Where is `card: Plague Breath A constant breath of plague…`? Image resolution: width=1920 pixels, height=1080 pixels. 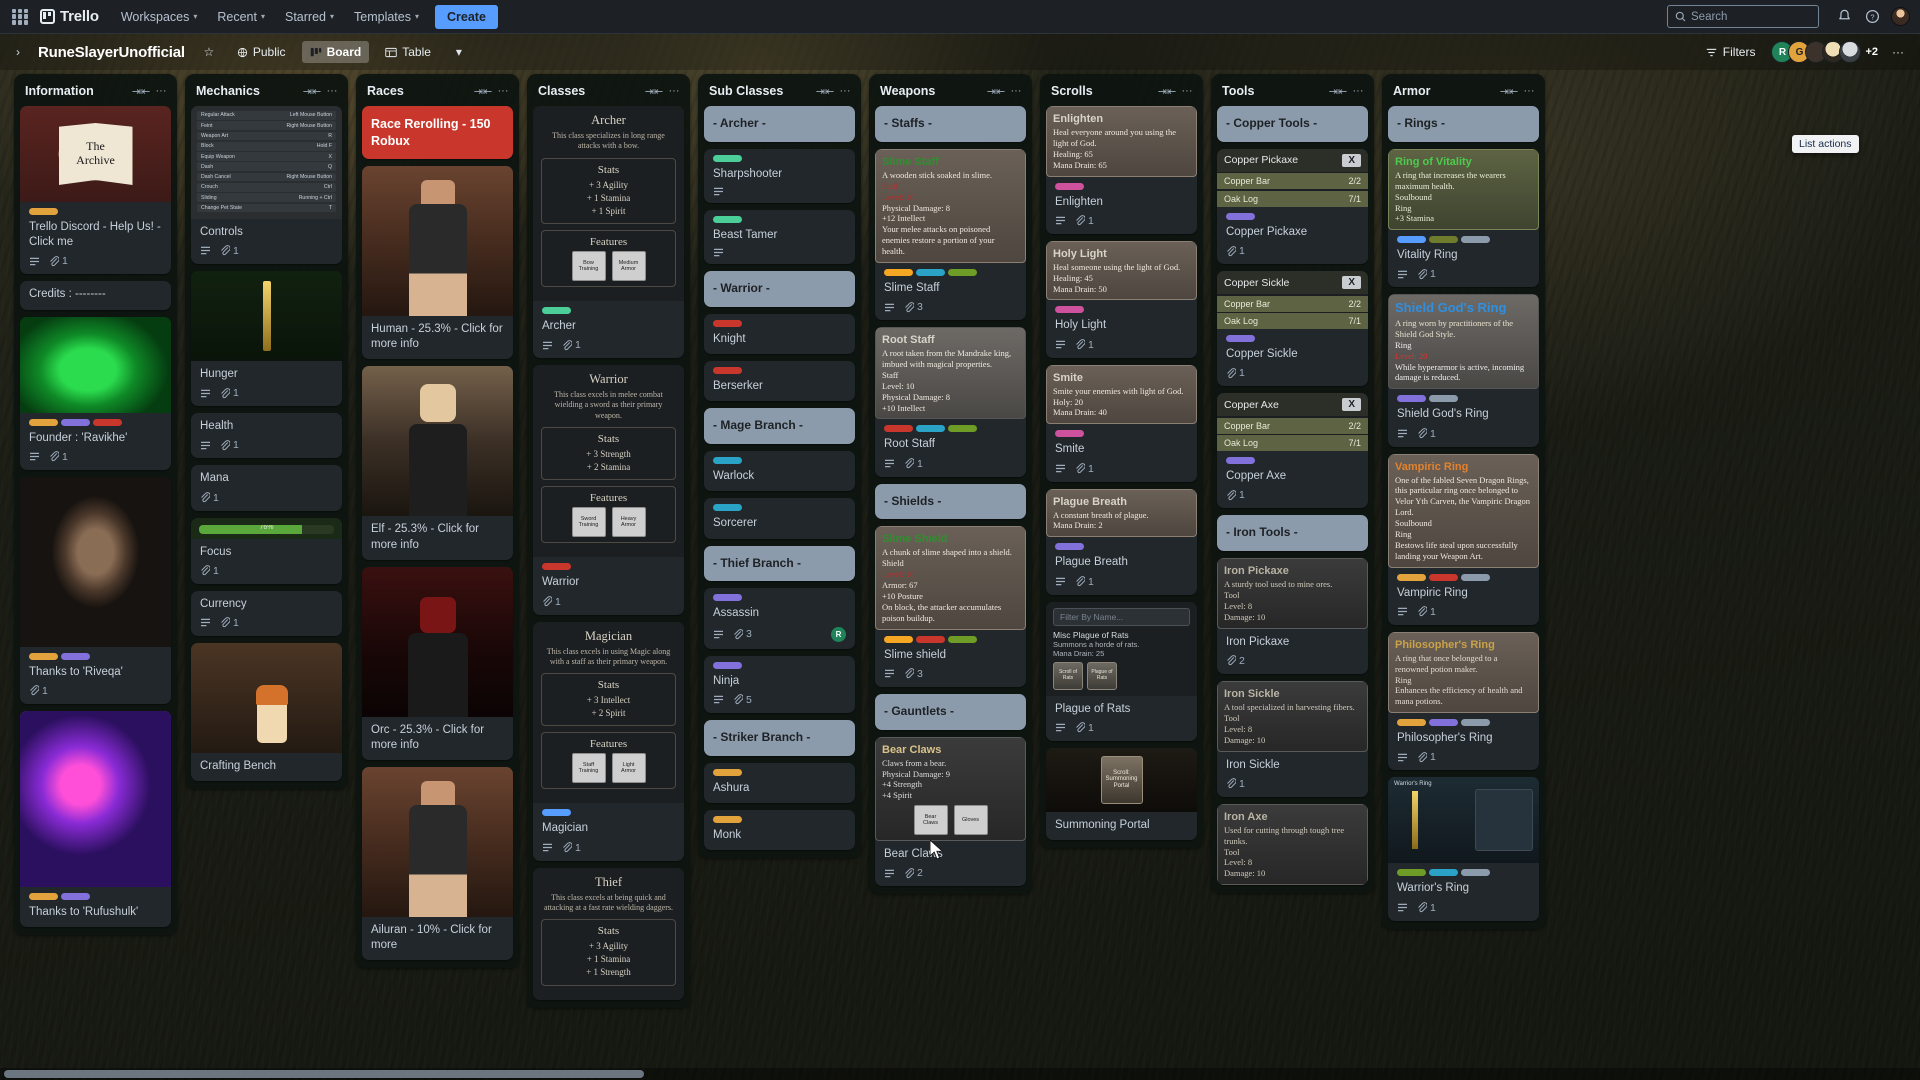 card: Plague Breath A constant breath of plague… is located at coordinates (1121, 541).